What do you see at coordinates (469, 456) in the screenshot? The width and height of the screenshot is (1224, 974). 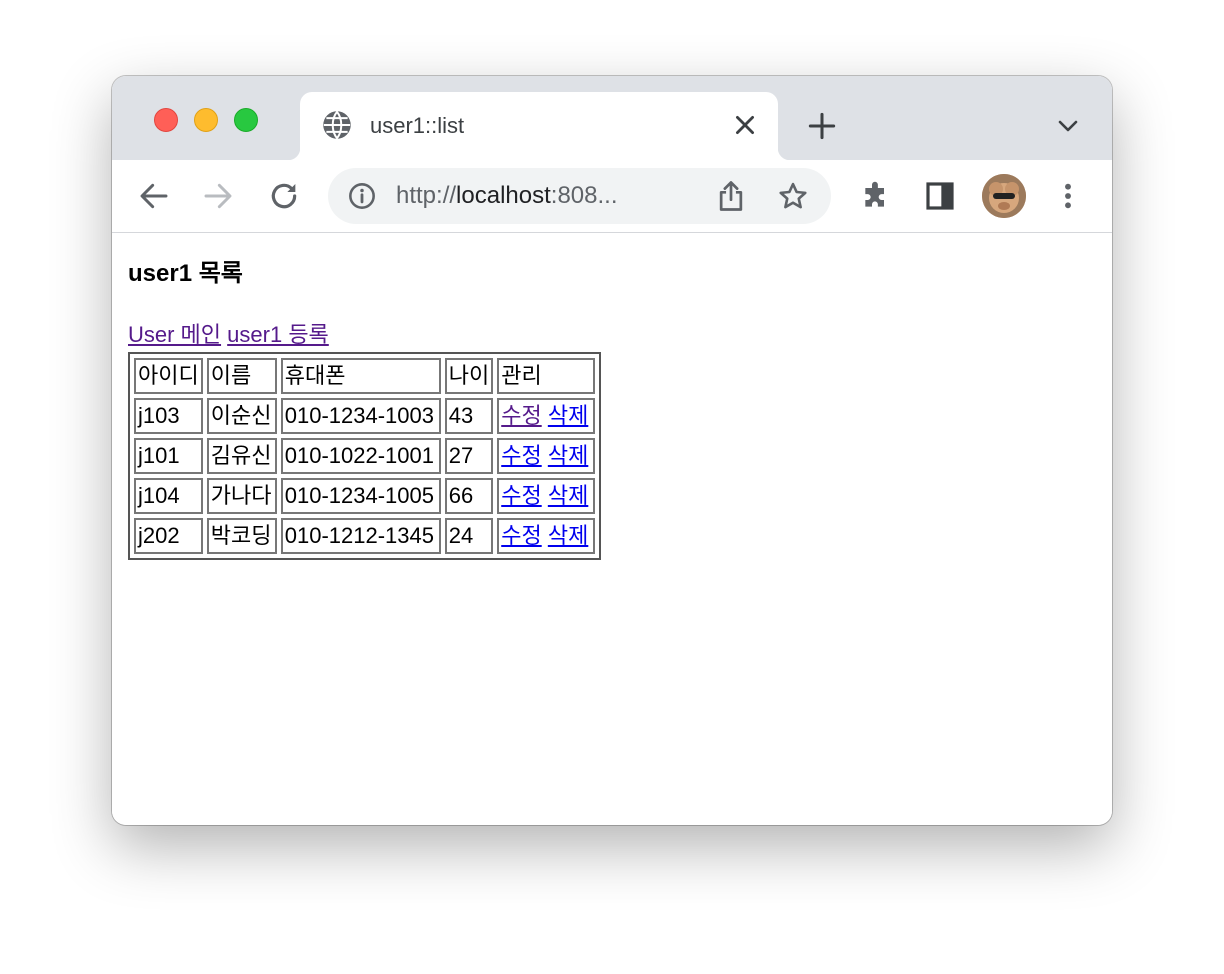 I see `cell-age: 27` at bounding box center [469, 456].